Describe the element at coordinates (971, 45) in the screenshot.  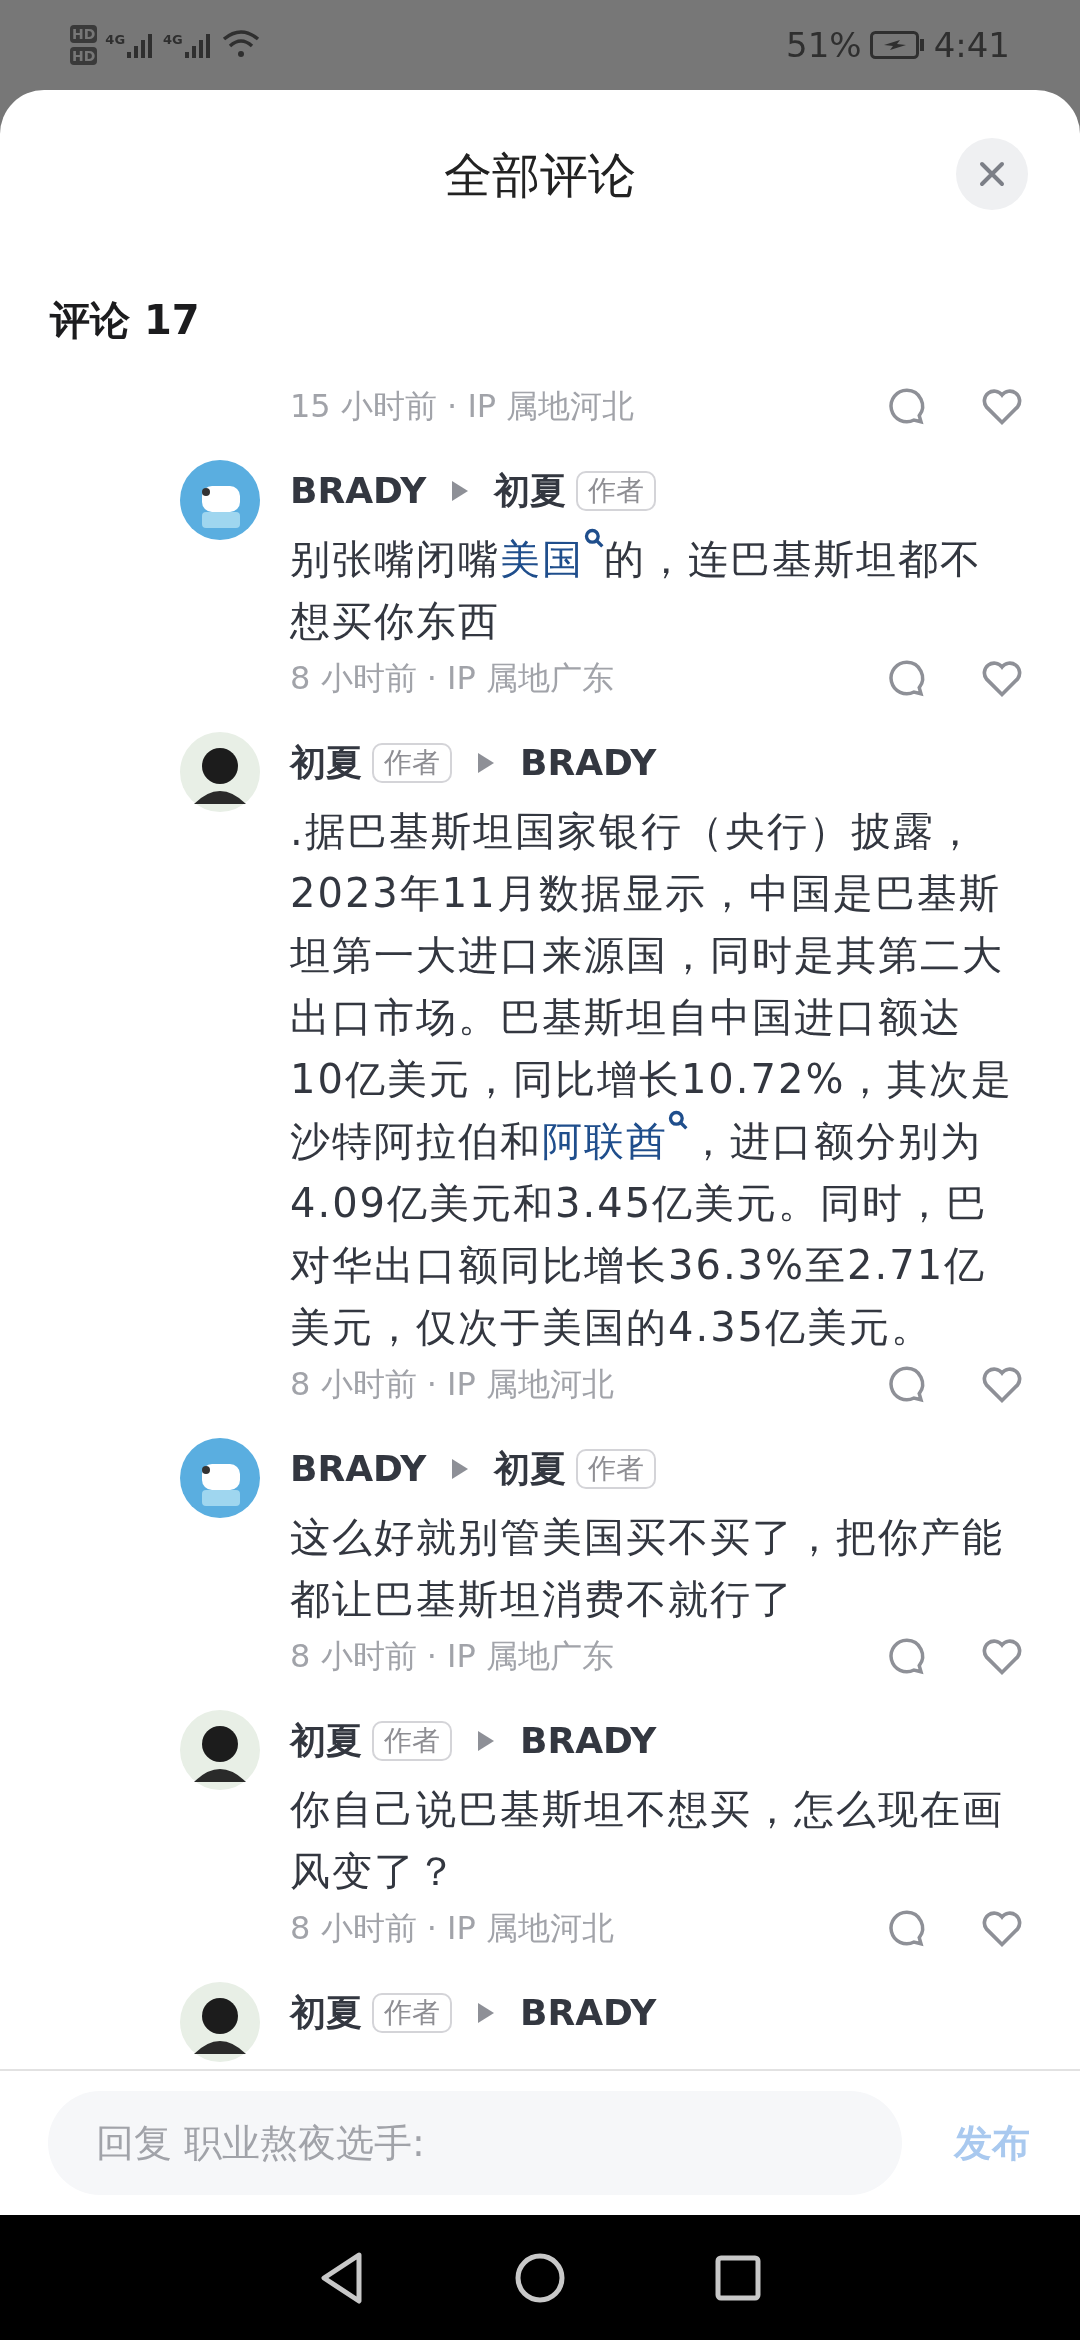
I see `clock: 4:41` at that location.